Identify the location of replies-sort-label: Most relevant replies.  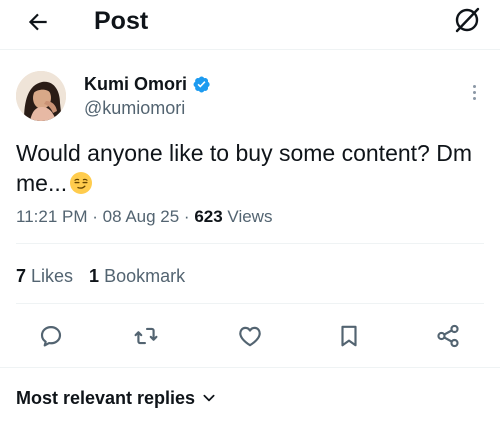
(106, 398).